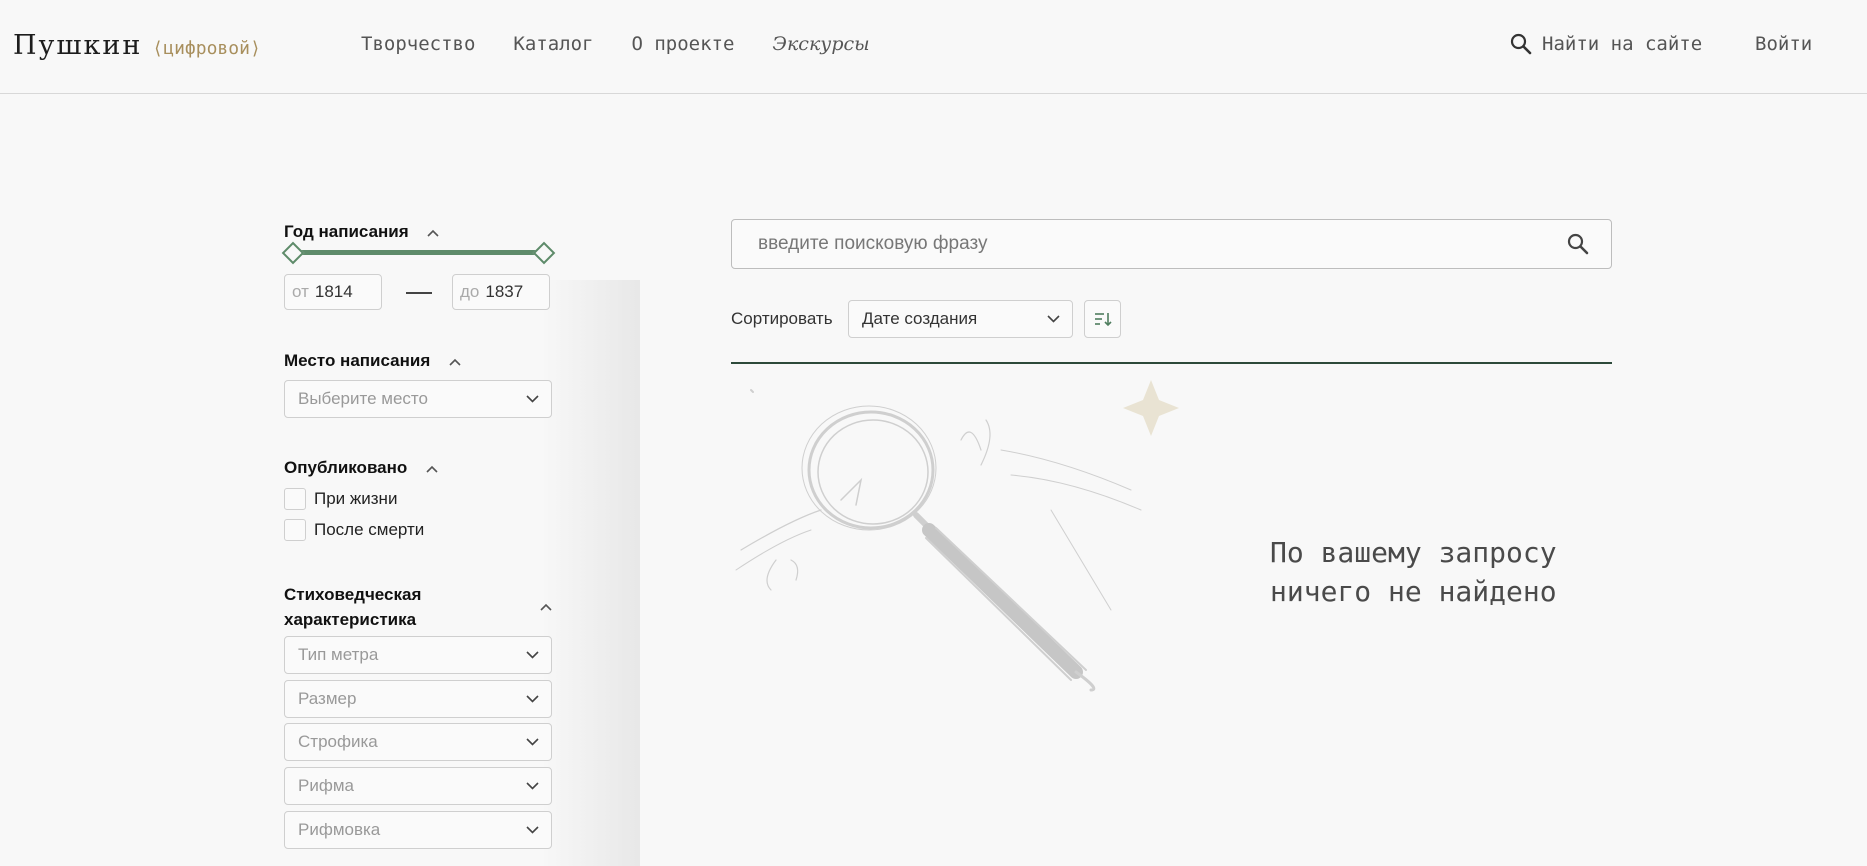 The image size is (1867, 866). Describe the element at coordinates (326, 785) in the screenshot. I see `select-placeholder: Рифма` at that location.